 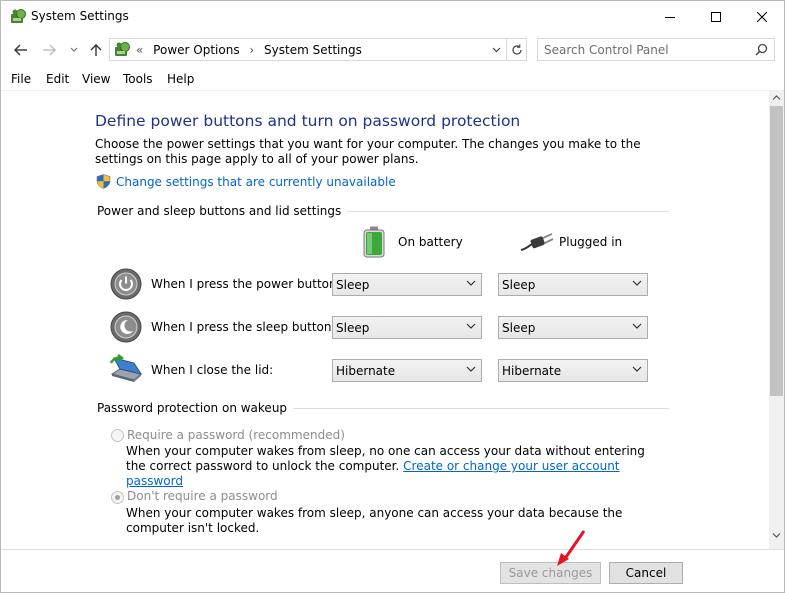 I want to click on close-button, so click(x=761, y=16).